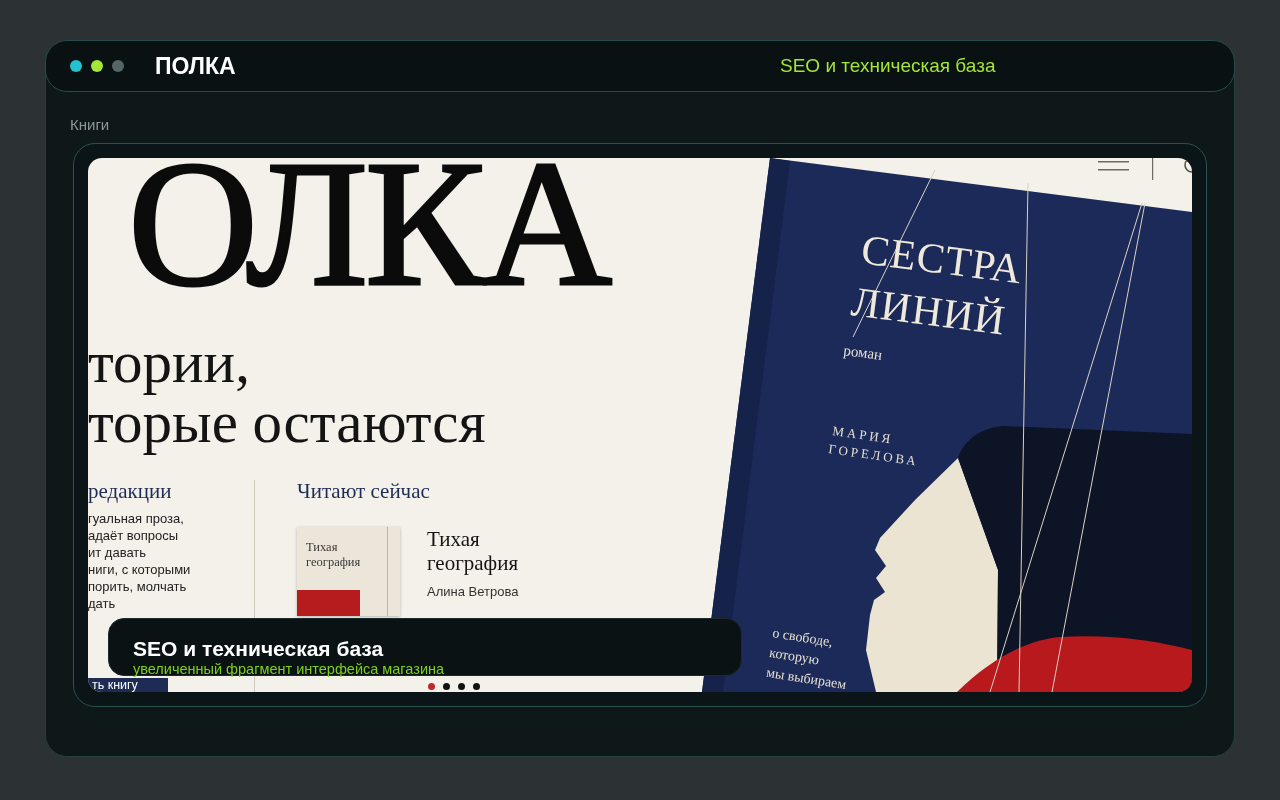 The image size is (1280, 800). I want to click on brand-title: ПОЛКА, so click(195, 66).